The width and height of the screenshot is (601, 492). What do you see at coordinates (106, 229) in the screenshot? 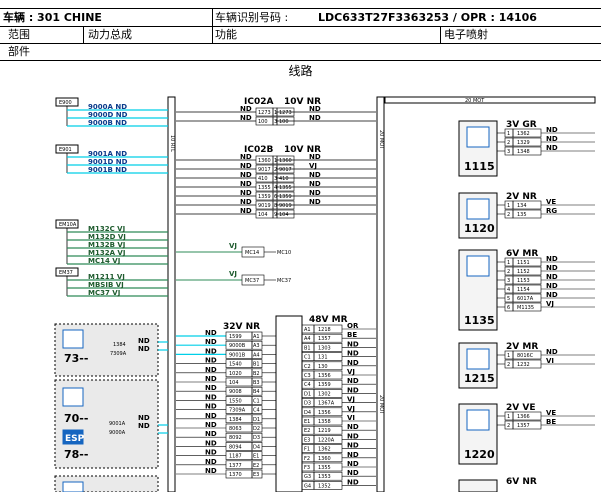
I see `wire-label: M132C VJ` at bounding box center [106, 229].